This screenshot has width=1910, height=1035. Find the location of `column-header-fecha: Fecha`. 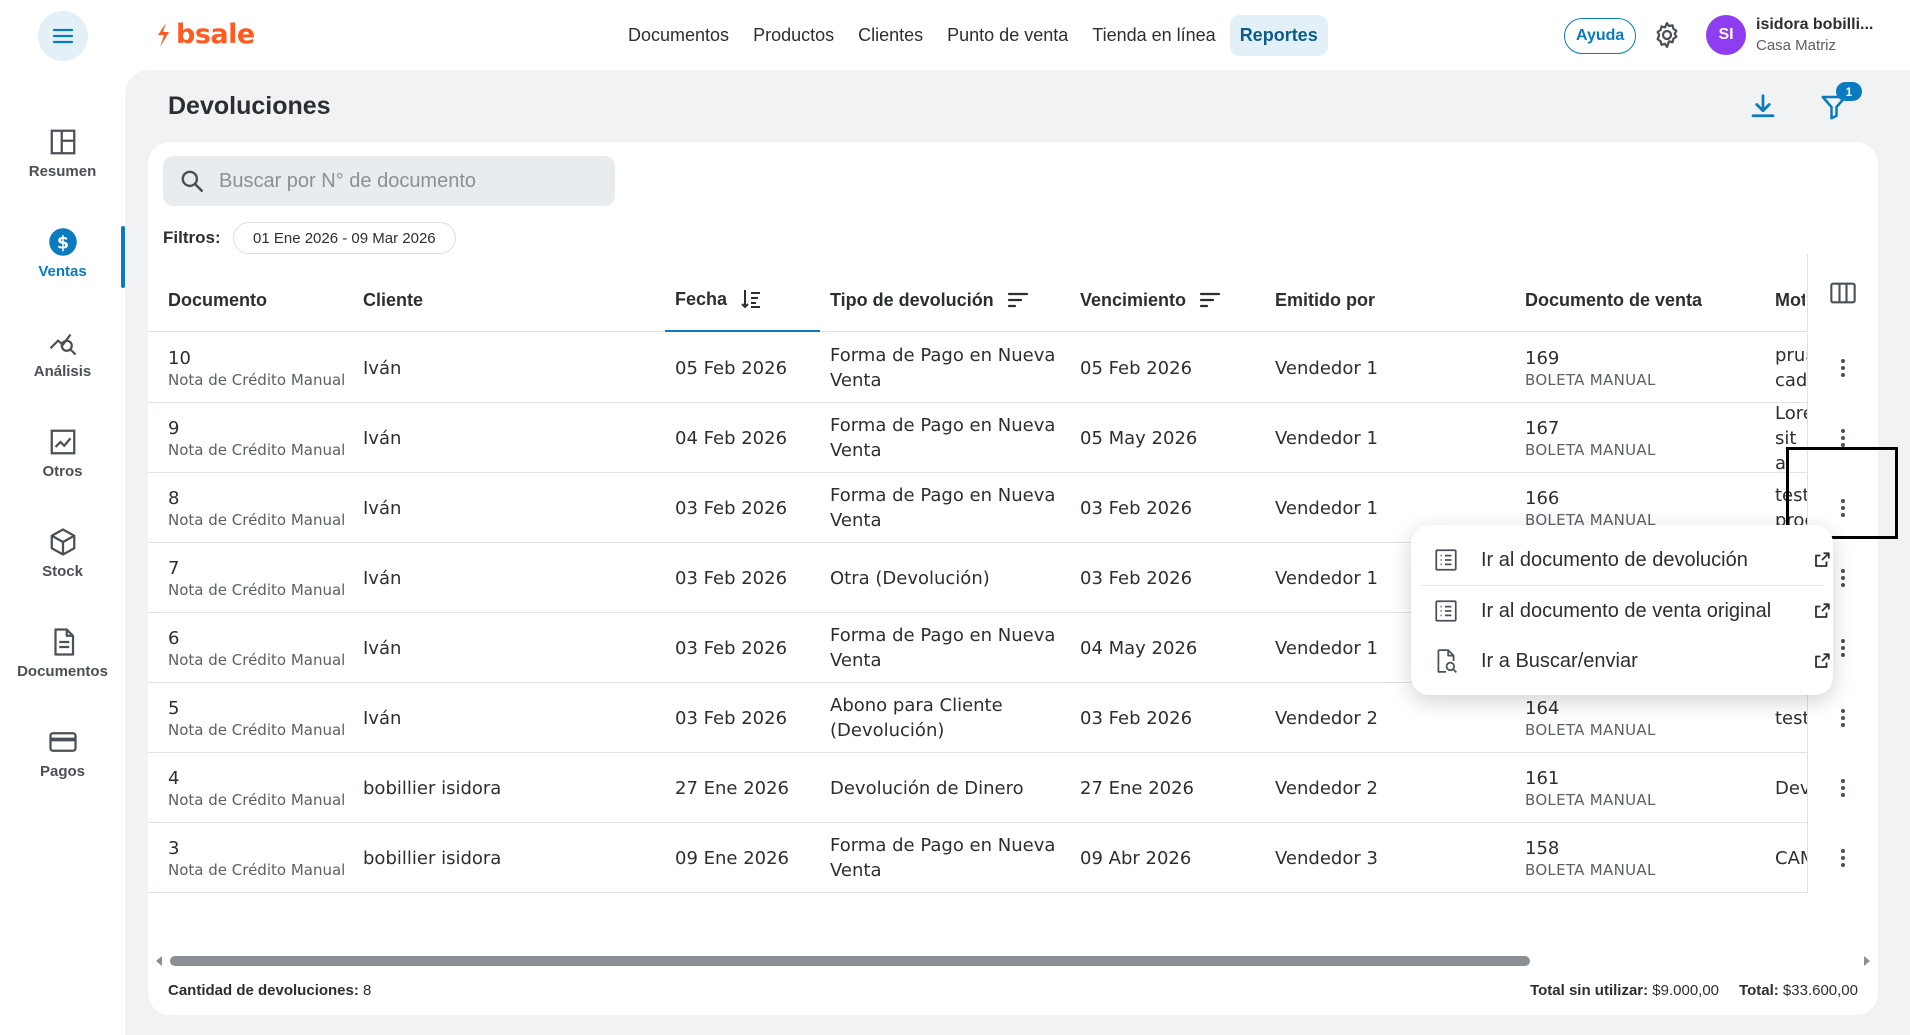

column-header-fecha: Fecha is located at coordinates (742, 300).